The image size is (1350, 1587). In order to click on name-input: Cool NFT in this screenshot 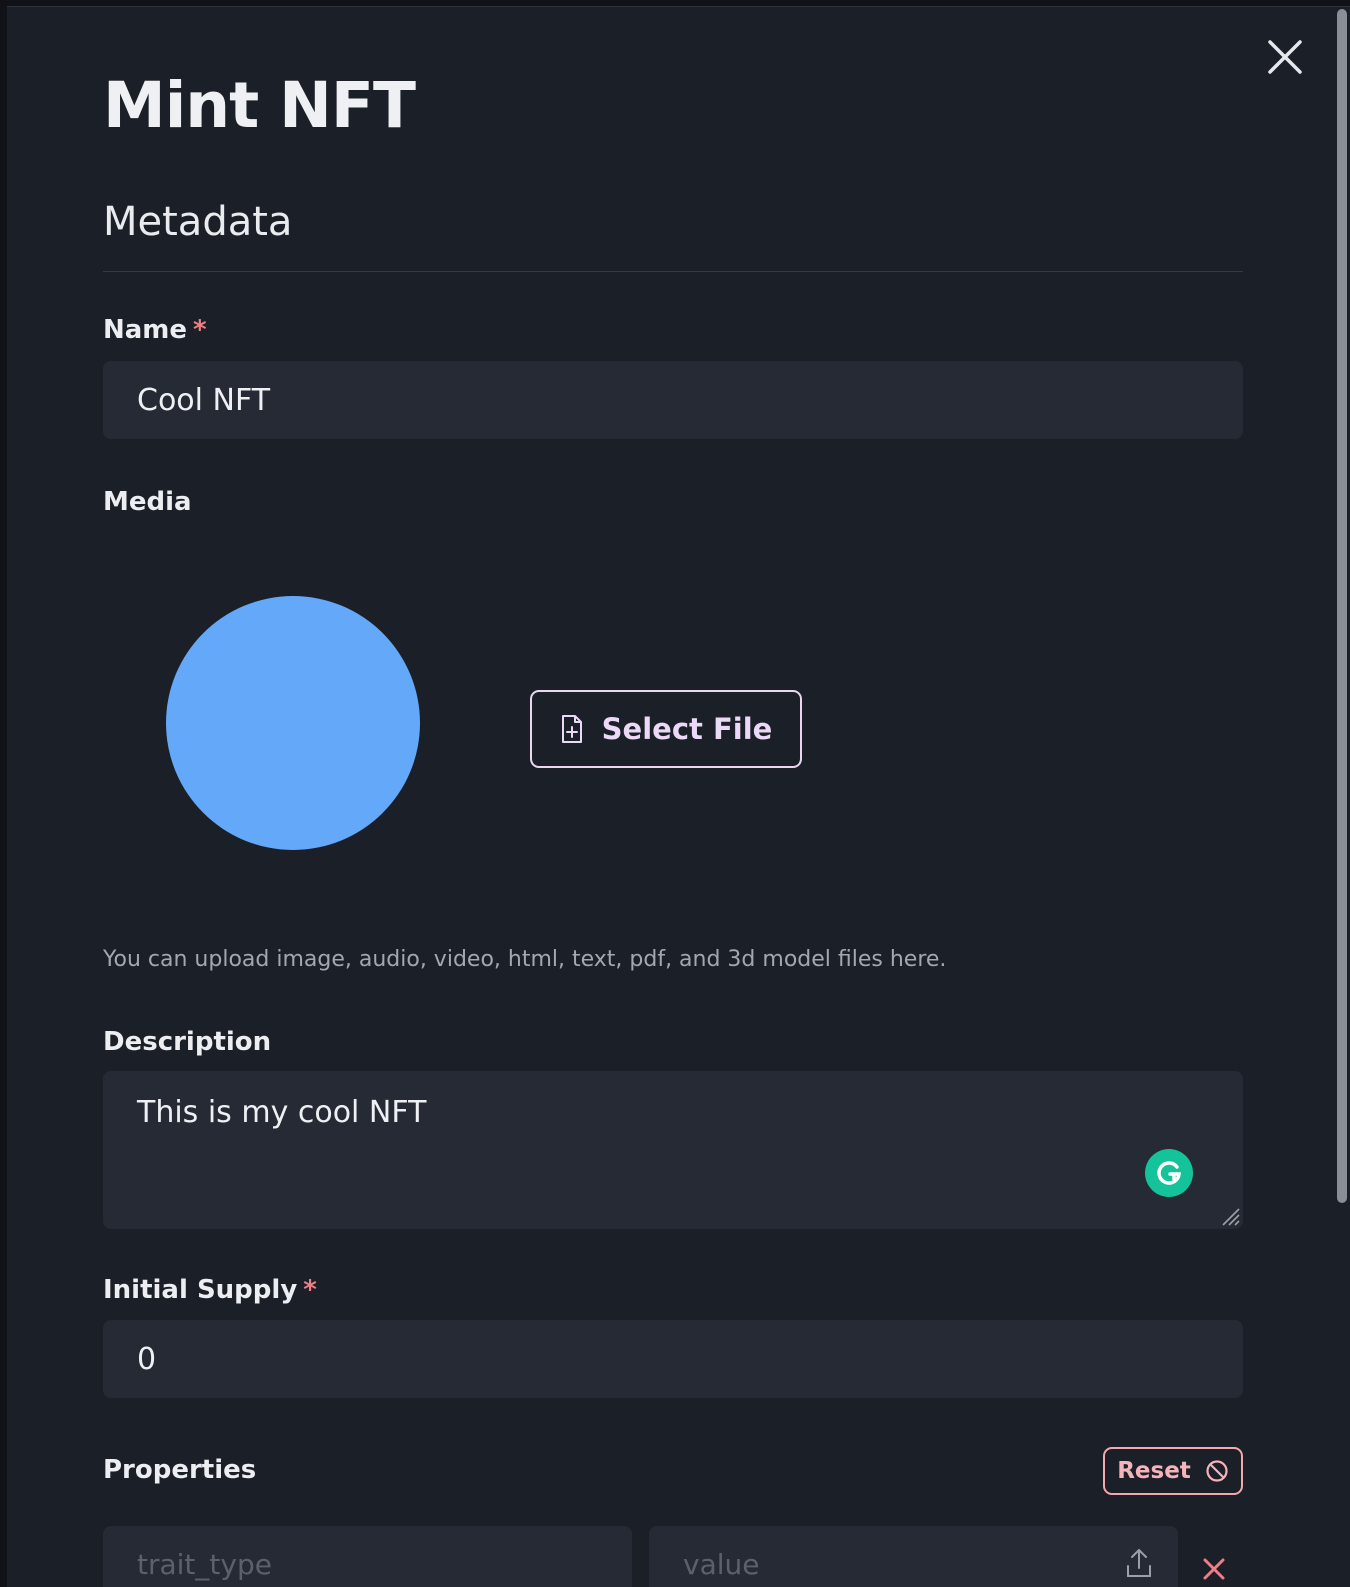, I will do `click(673, 400)`.